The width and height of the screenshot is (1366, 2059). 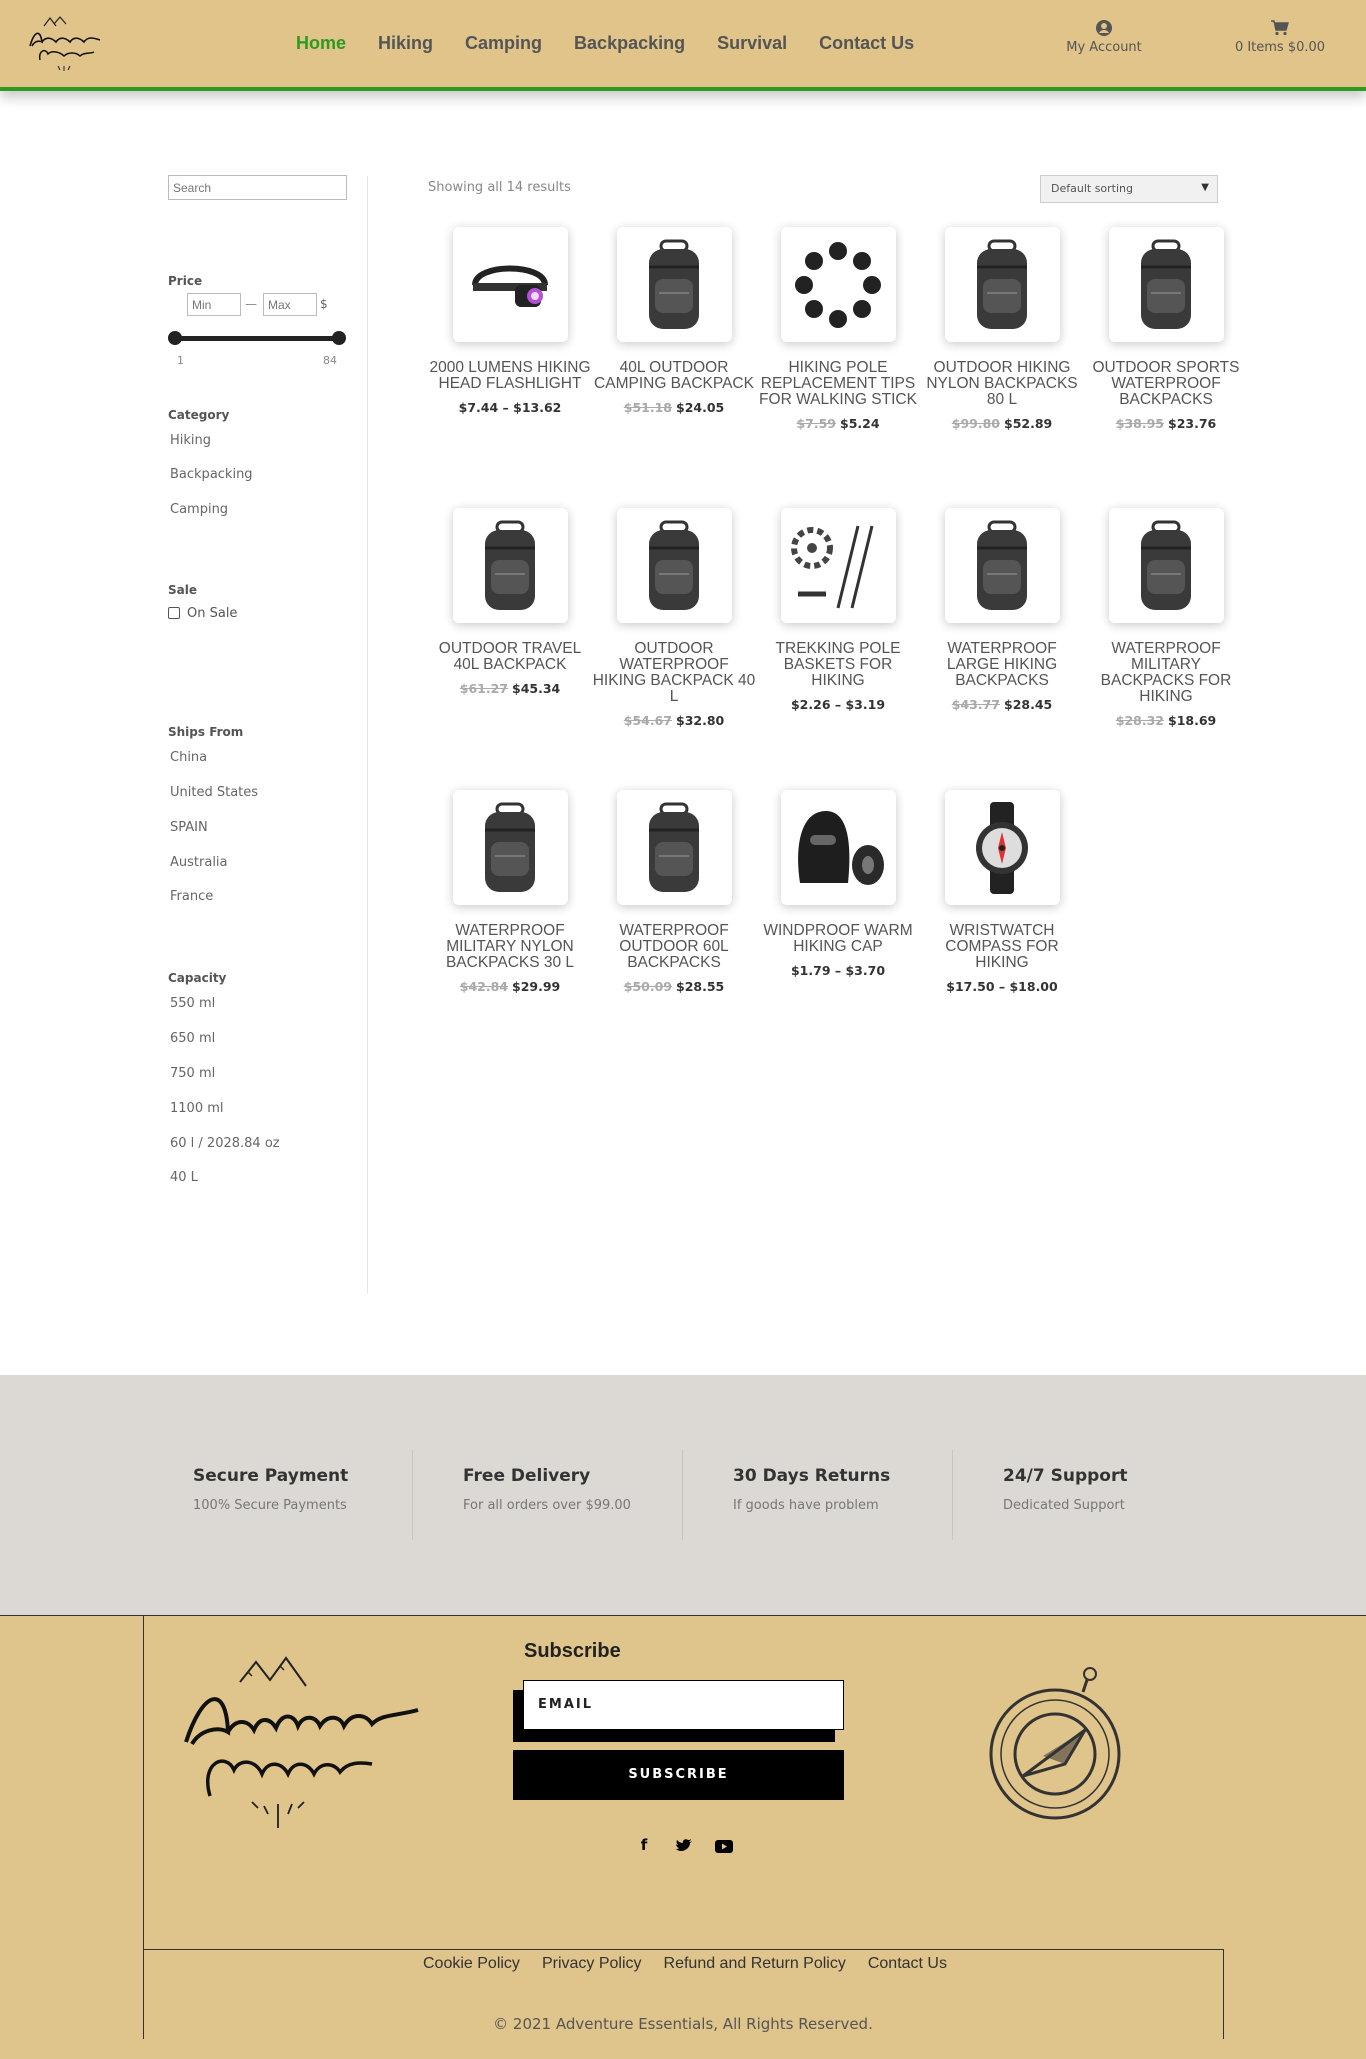 What do you see at coordinates (592, 1964) in the screenshot?
I see `privacy-policy-link: Privacy Policy` at bounding box center [592, 1964].